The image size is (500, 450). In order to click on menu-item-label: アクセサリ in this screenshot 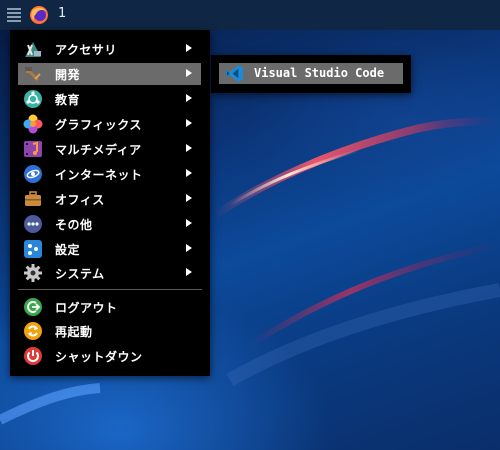, I will do `click(86, 50)`.